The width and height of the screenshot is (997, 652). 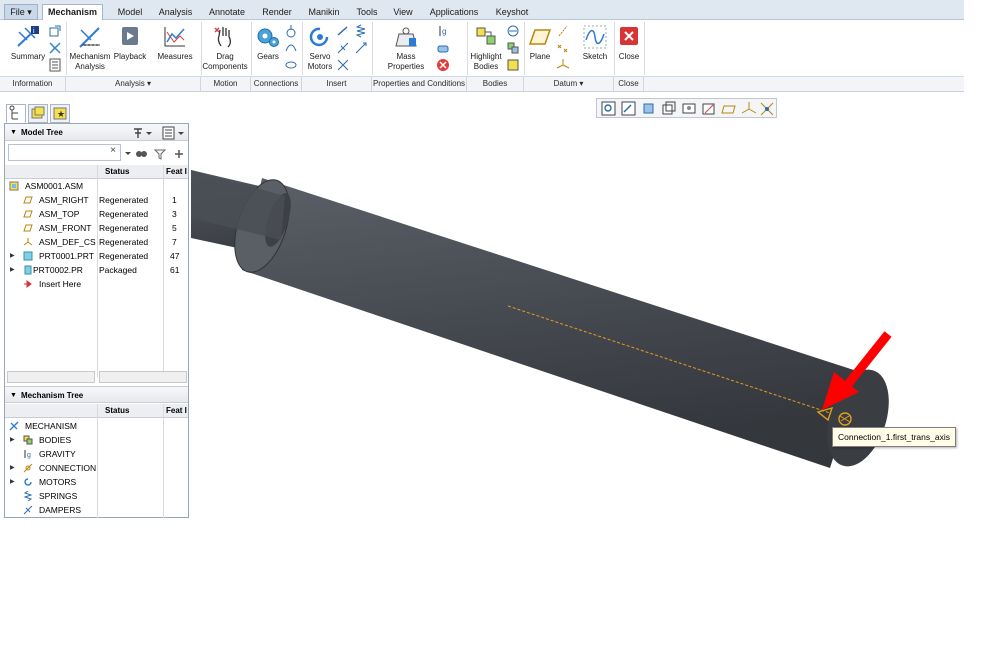 I want to click on connection-tooltip: Connection_1.first_trans_axis, so click(x=894, y=437).